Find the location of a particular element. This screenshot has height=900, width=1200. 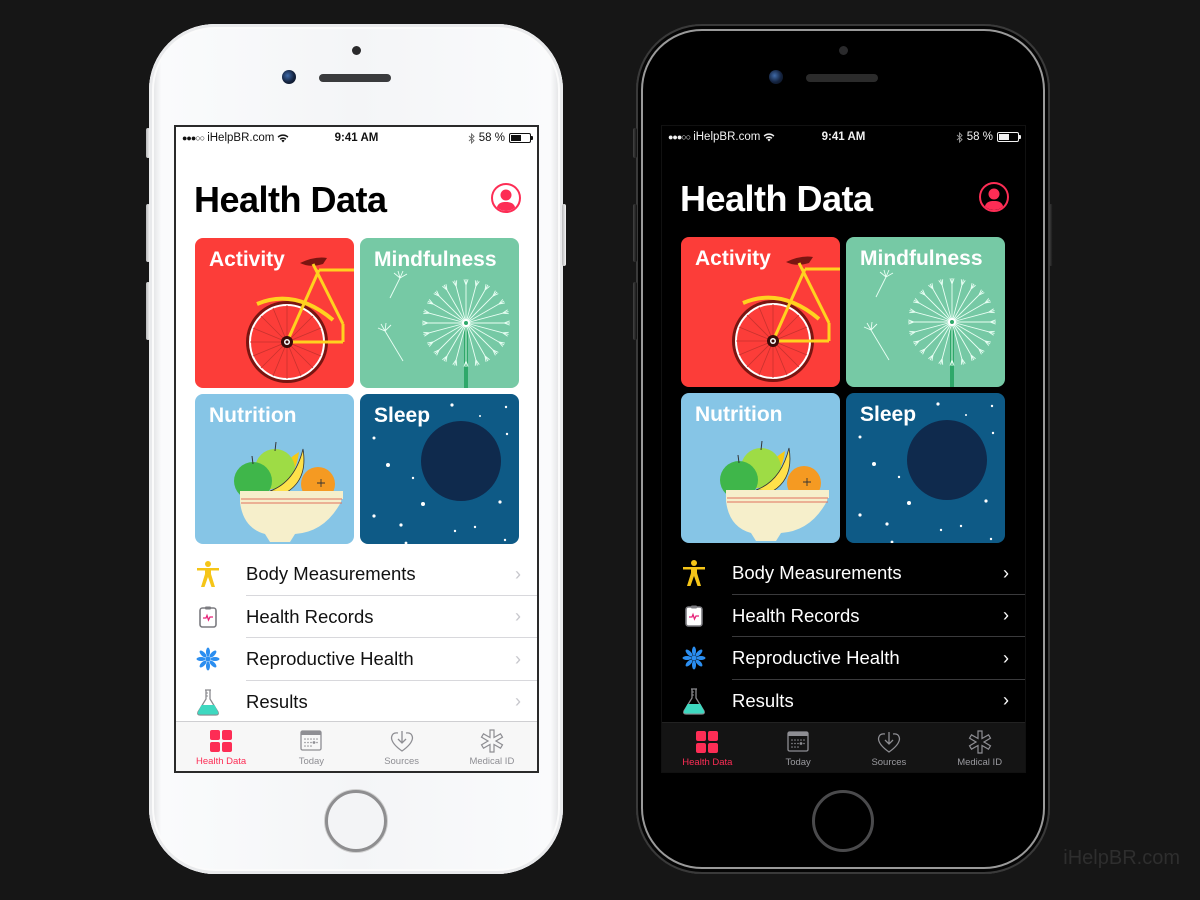

health-records-icon is located at coordinates (208, 617).